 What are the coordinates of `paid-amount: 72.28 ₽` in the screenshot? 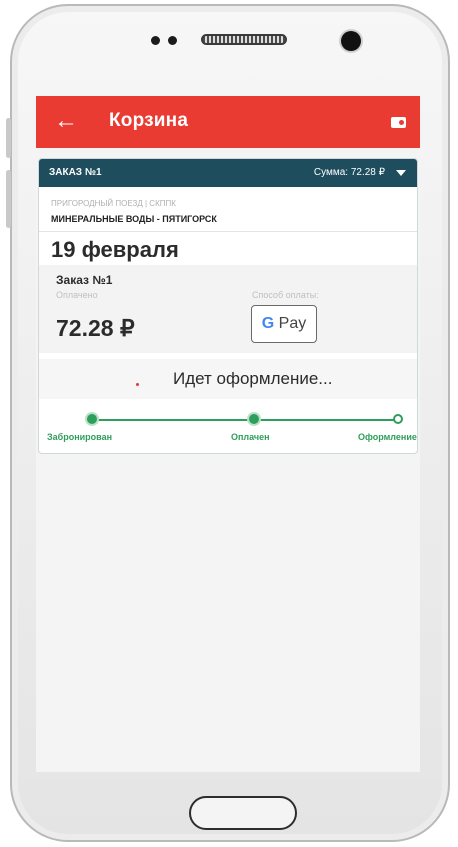 It's located at (95, 328).